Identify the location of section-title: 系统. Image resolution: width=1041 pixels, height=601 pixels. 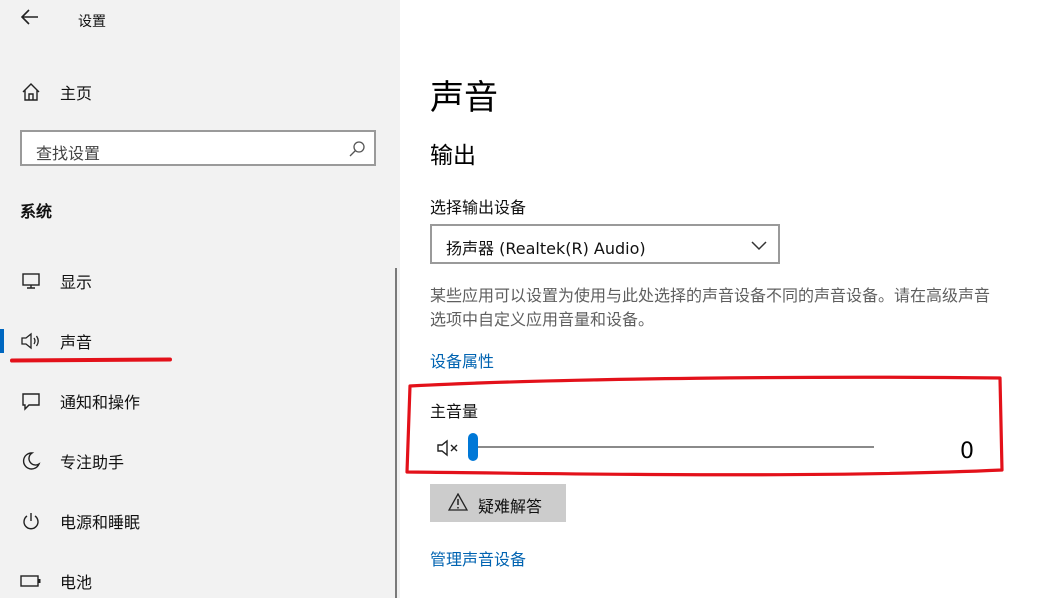
(36, 211).